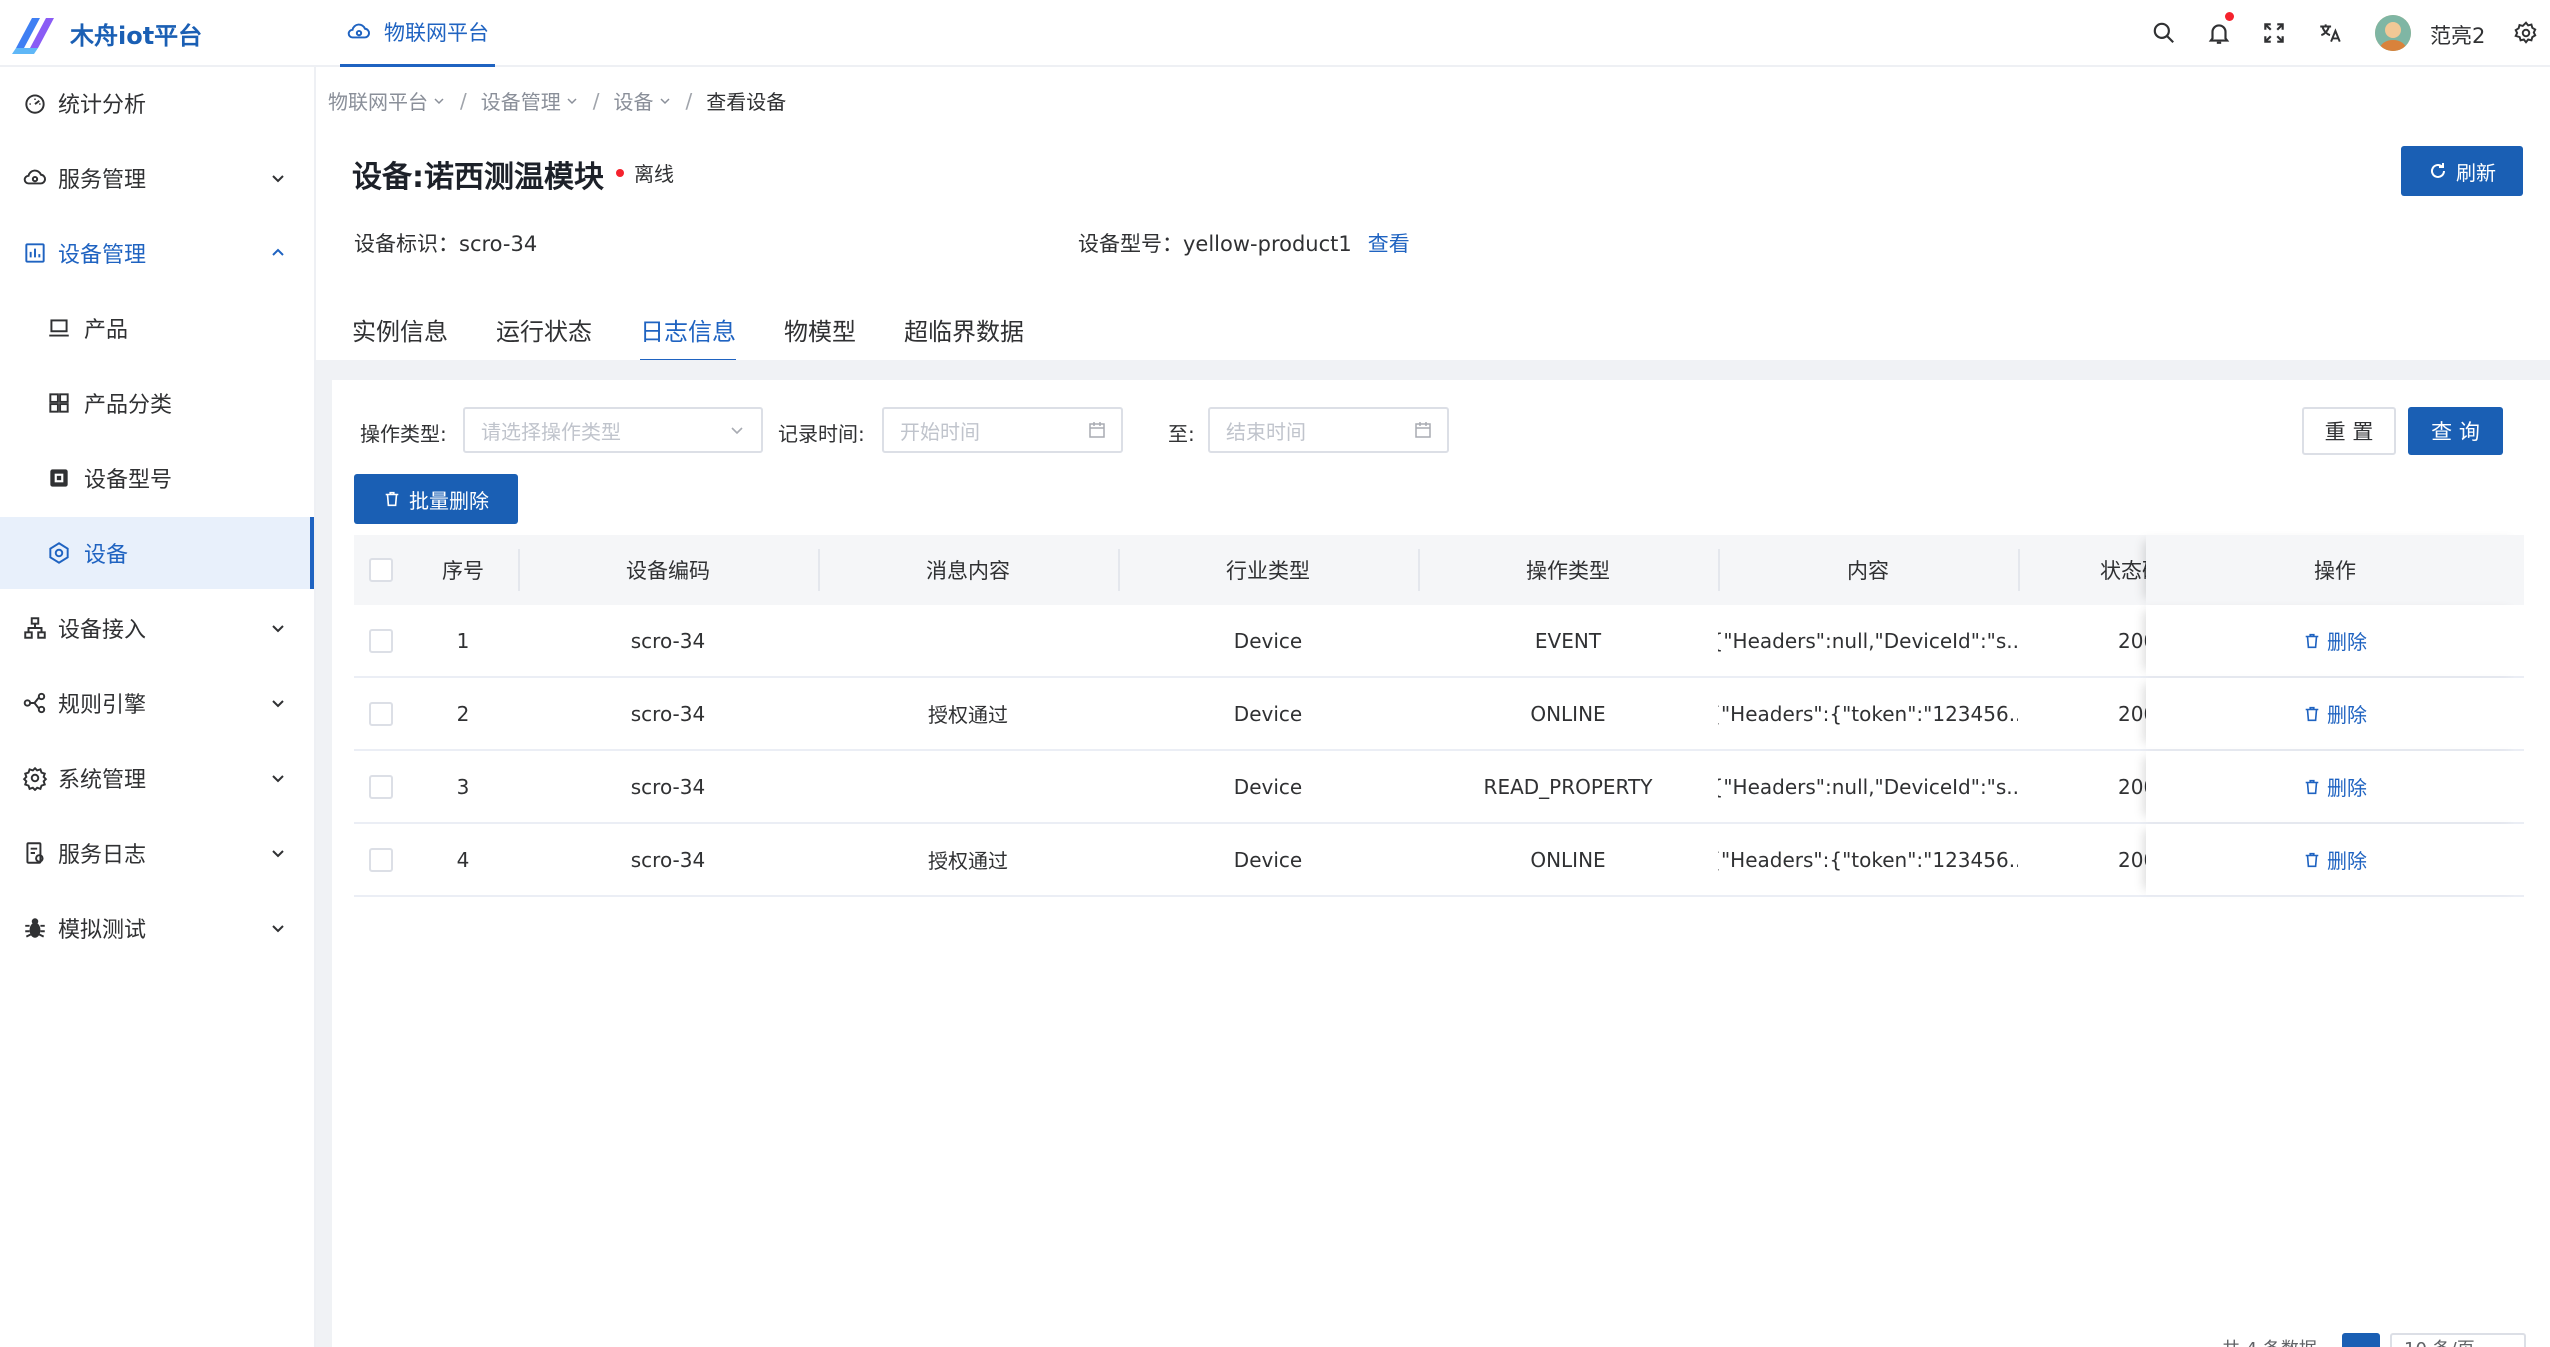 This screenshot has height=1347, width=2550. Describe the element at coordinates (446, 244) in the screenshot. I see `device-id: 设备标识：scro-34` at that location.